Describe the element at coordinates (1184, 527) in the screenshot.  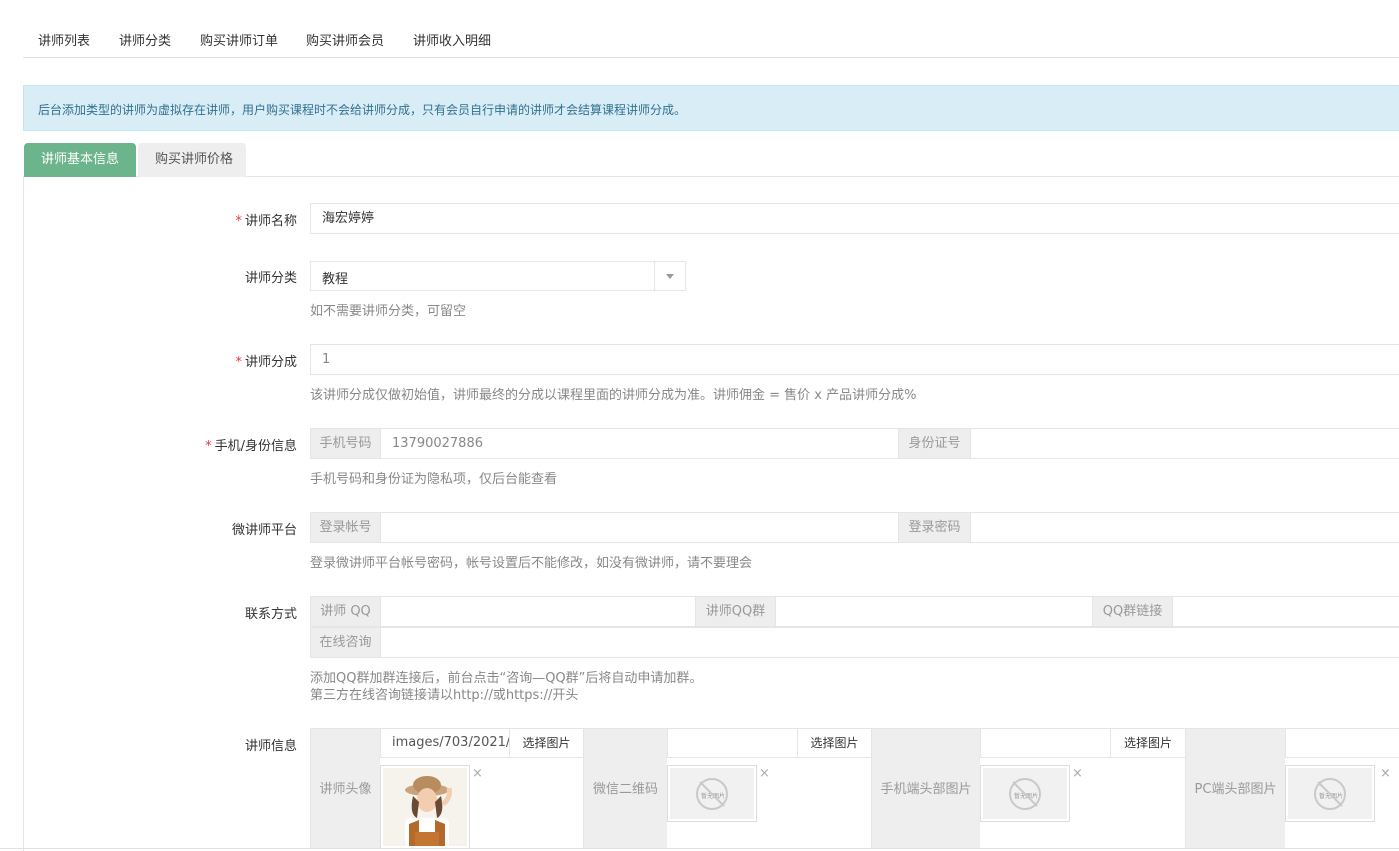
I see `password-input` at that location.